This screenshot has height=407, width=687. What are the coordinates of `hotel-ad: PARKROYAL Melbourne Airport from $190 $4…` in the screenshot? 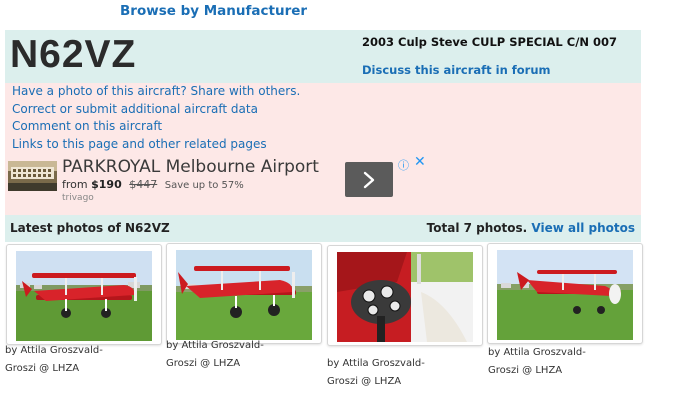 It's located at (218, 179).